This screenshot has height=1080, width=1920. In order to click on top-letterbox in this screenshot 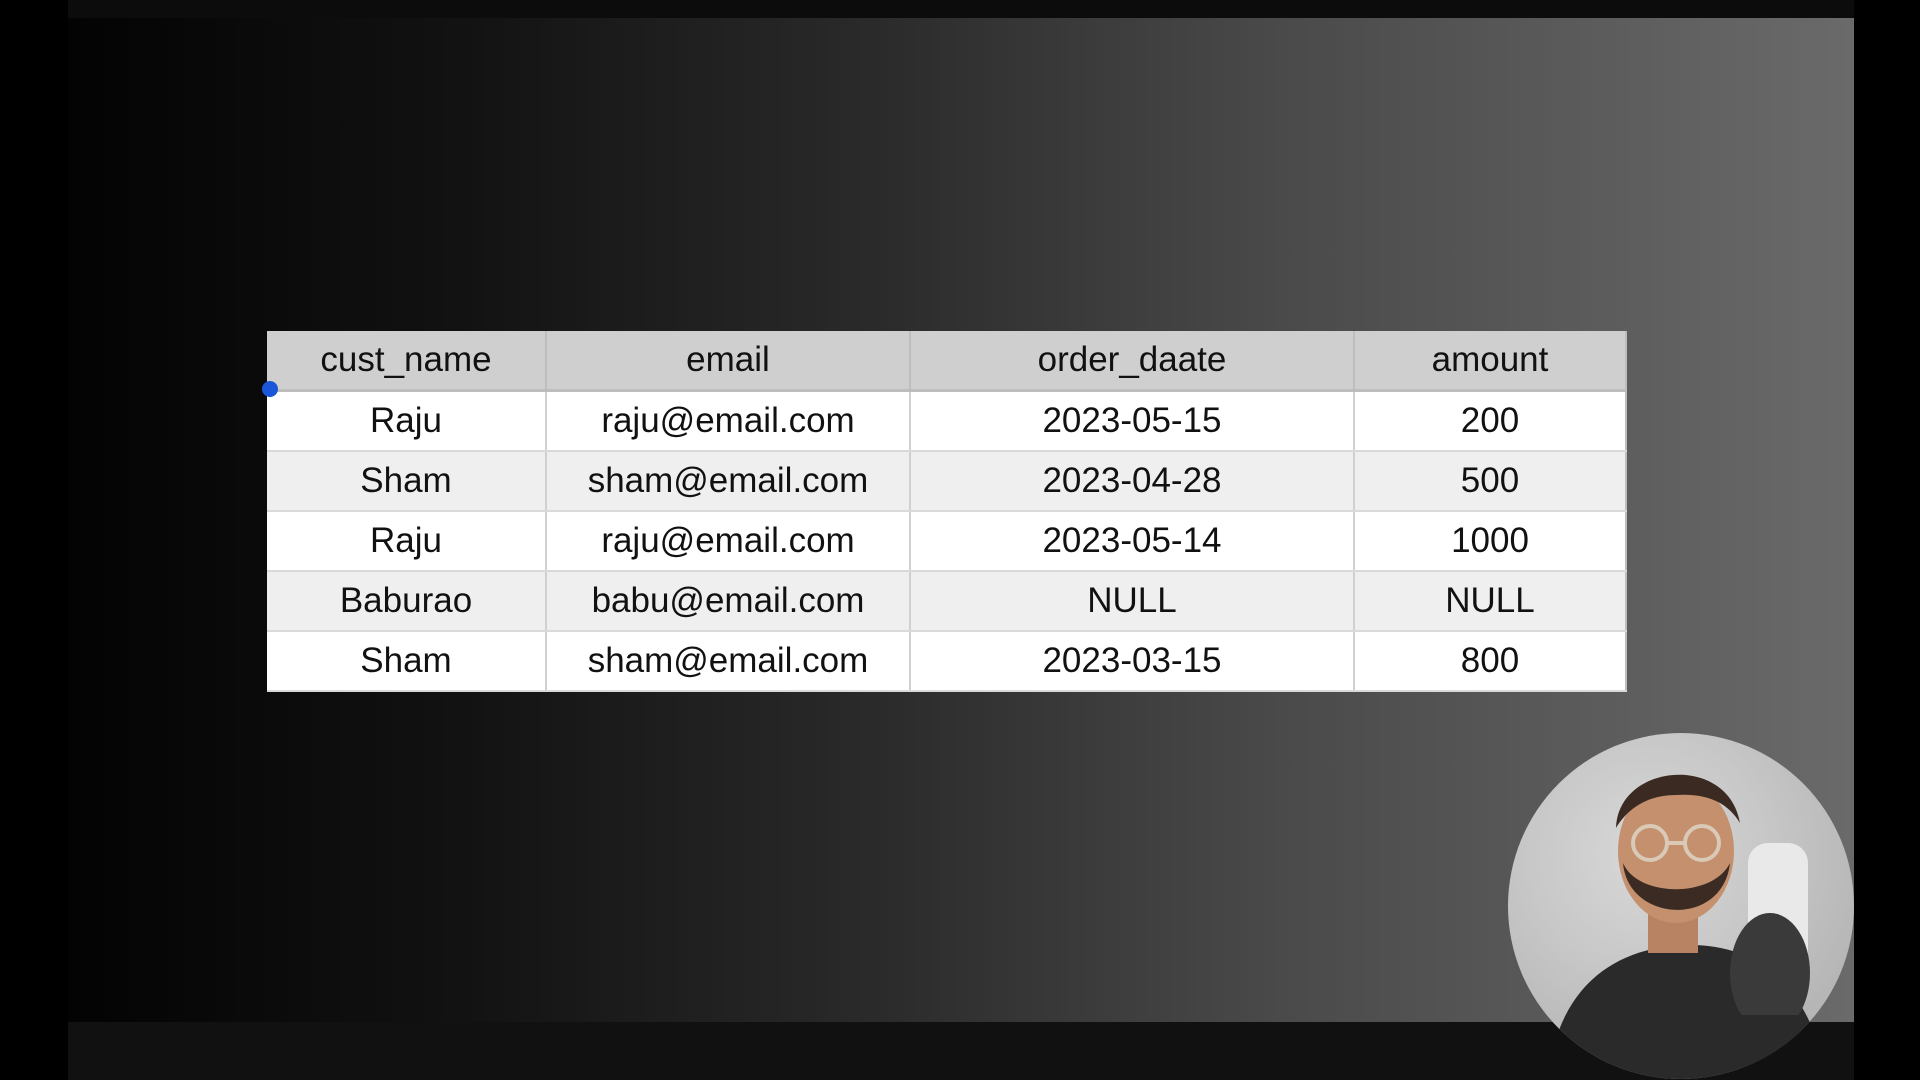, I will do `click(961, 9)`.